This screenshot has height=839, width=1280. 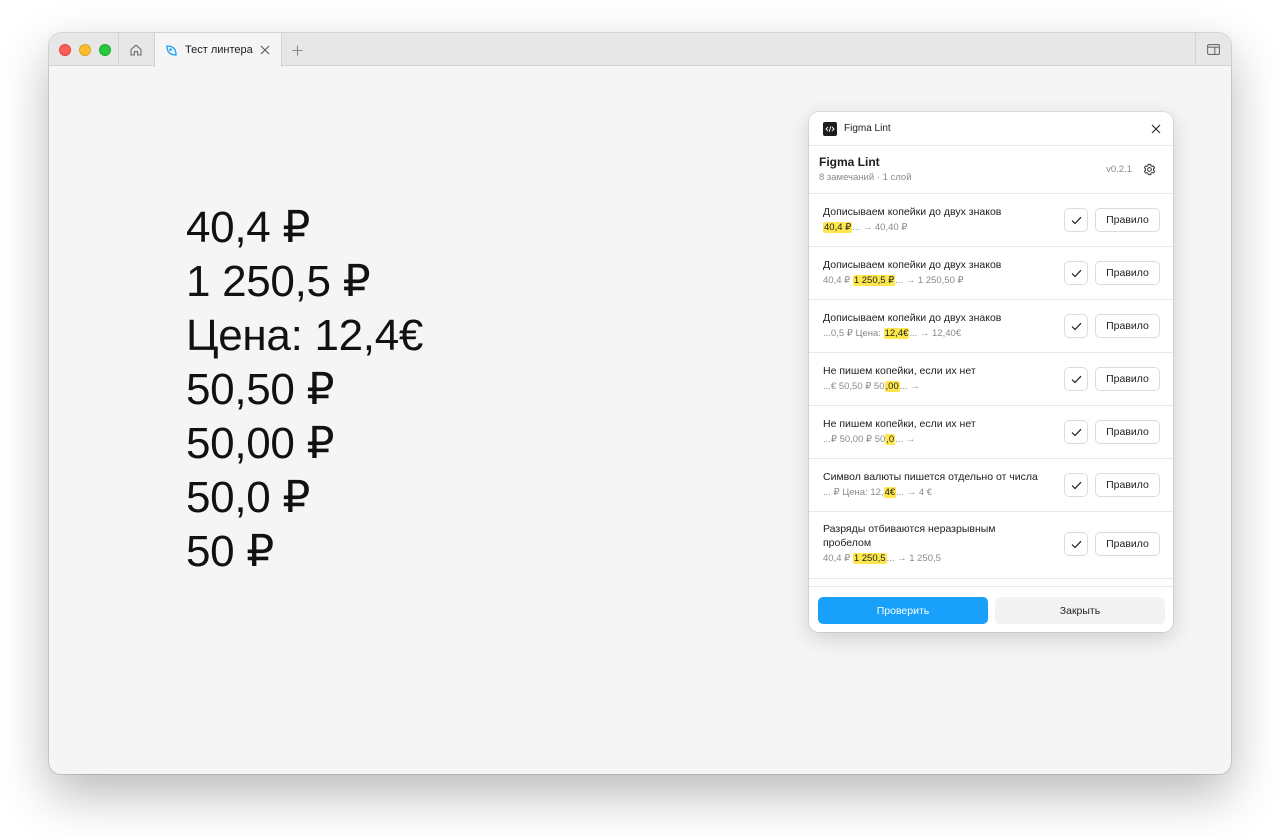 I want to click on issue-title: Символ валюты пишется отдельно от числа, so click(x=930, y=477).